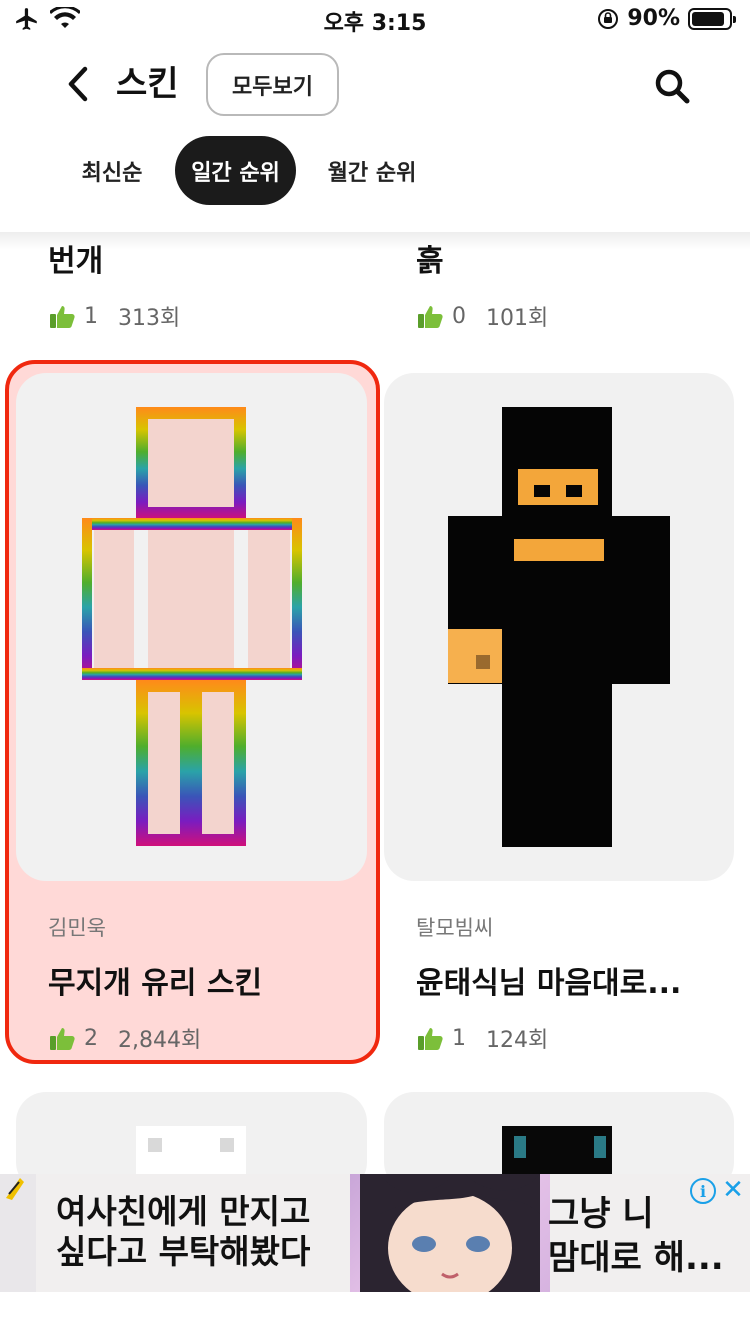 This screenshot has width=750, height=1334. I want to click on ad-character-image, so click(450, 1233).